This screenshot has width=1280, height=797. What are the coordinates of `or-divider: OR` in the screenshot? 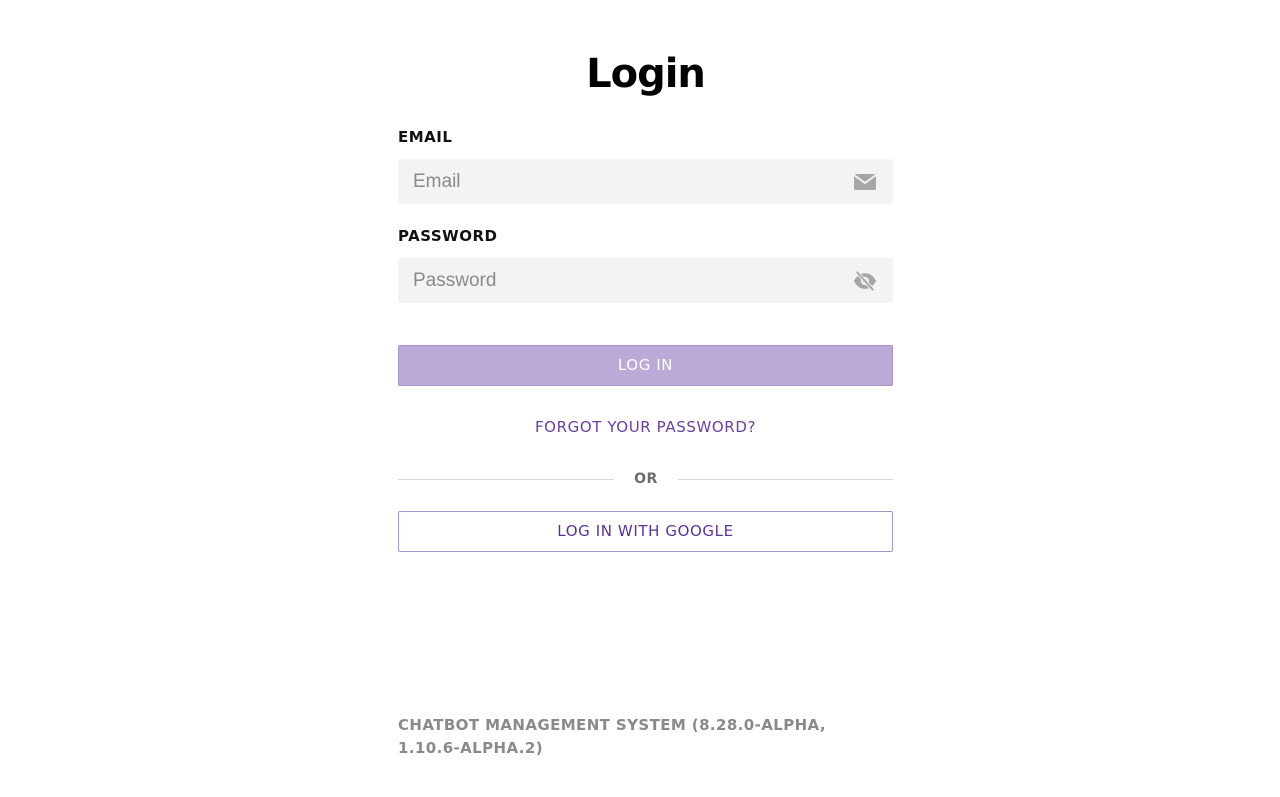 It's located at (645, 479).